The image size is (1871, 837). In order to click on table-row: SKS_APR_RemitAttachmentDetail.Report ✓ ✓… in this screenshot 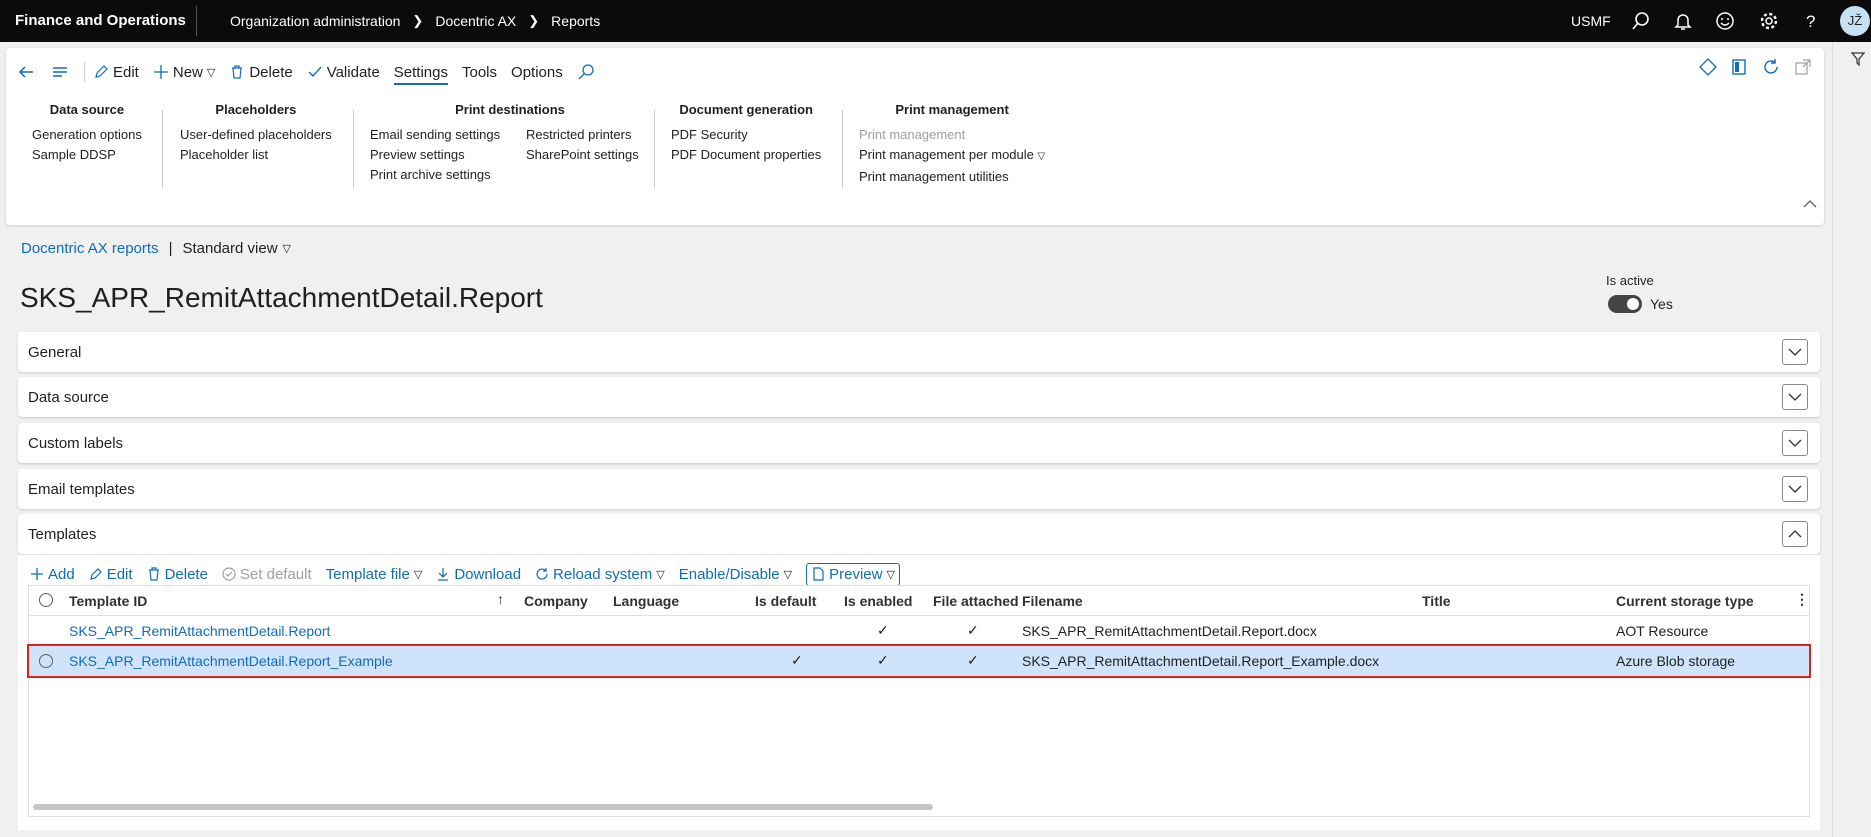, I will do `click(919, 631)`.